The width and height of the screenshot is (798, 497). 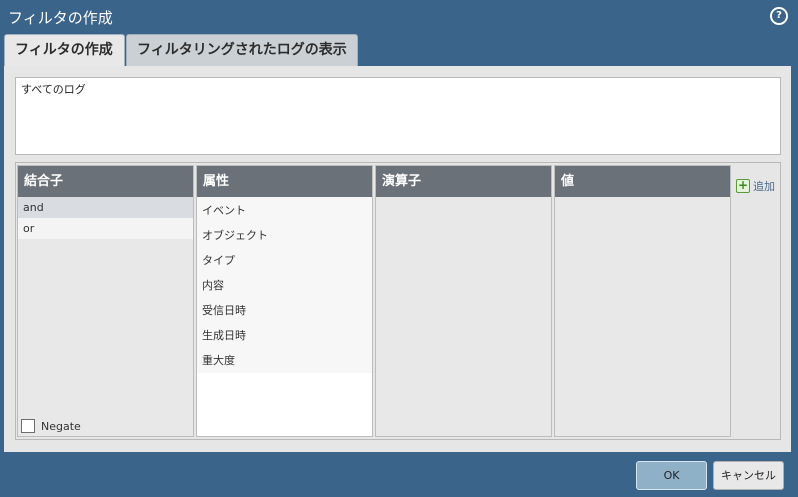 What do you see at coordinates (284, 235) in the screenshot?
I see `attribute-item-object: オブジェクト` at bounding box center [284, 235].